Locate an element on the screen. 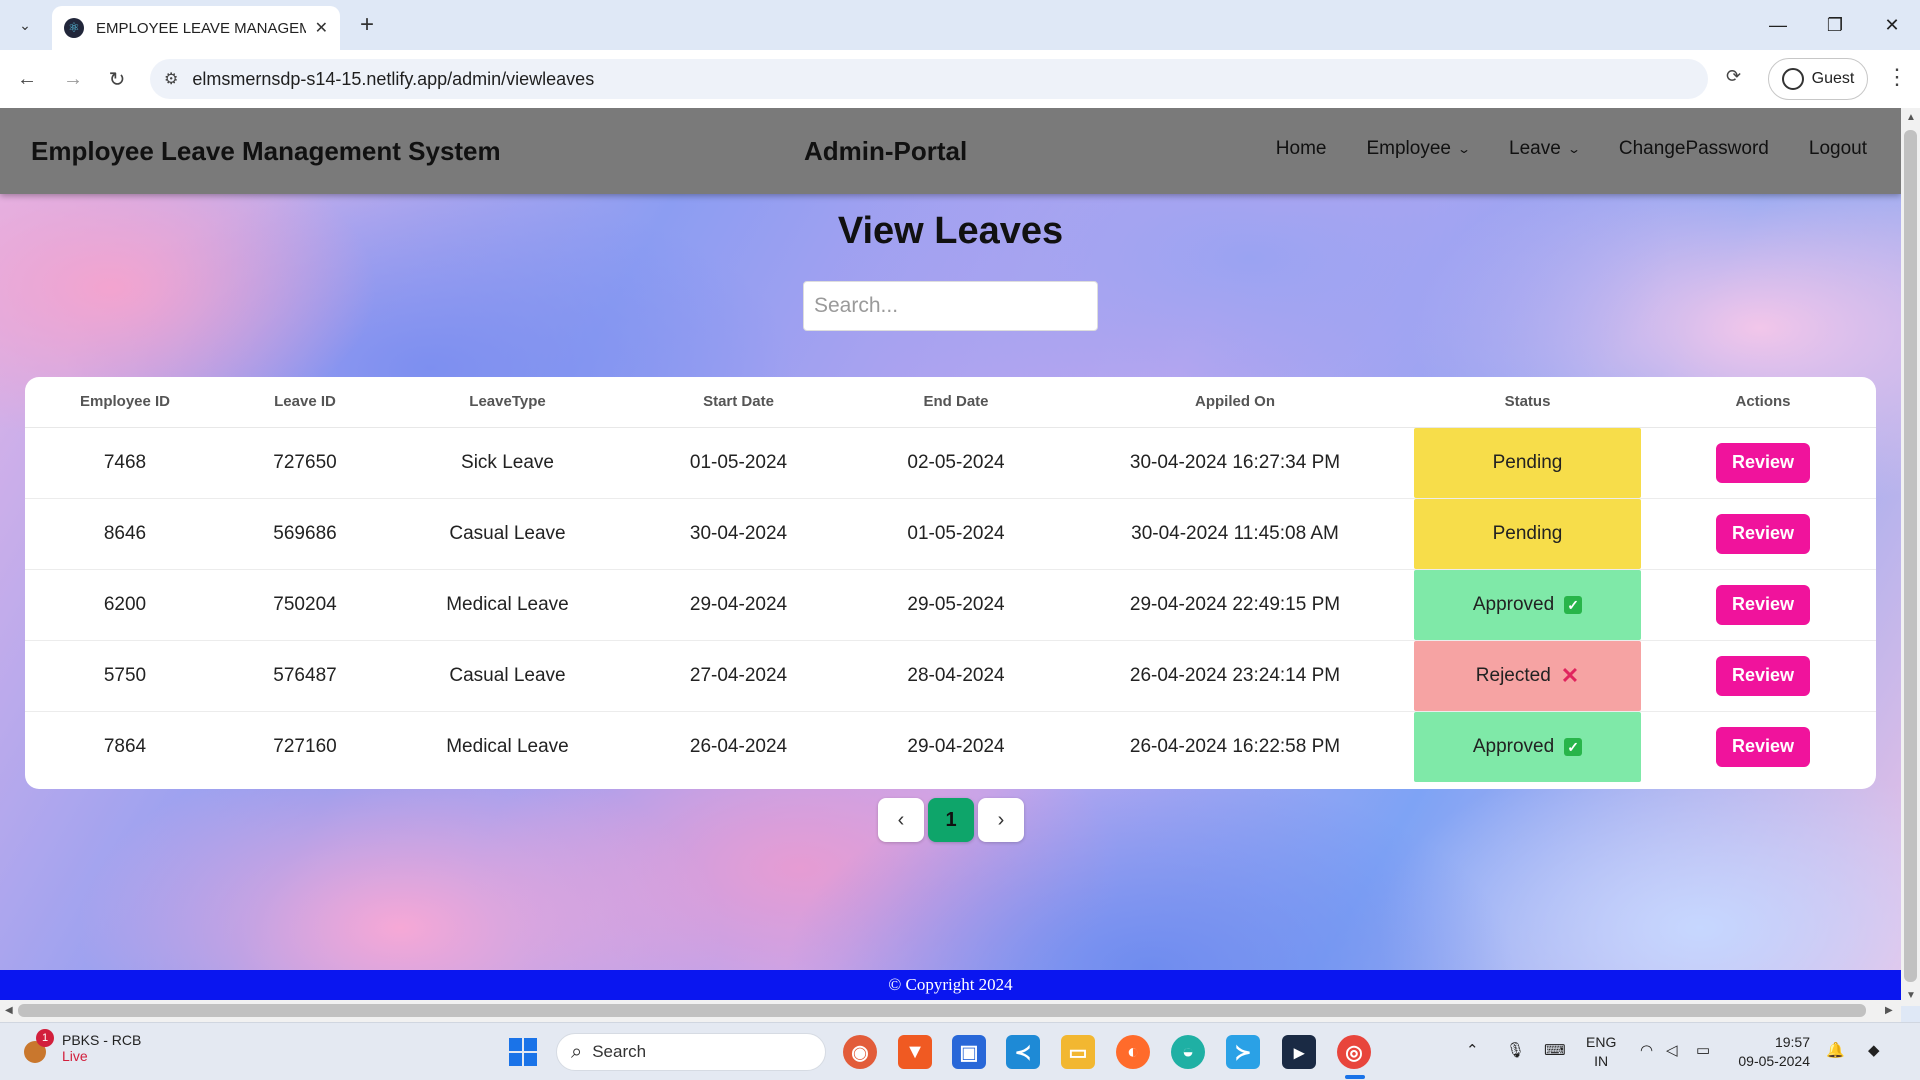  cell-applied-on: 26-04-2024 16:22:58 PM is located at coordinates (1235, 746).